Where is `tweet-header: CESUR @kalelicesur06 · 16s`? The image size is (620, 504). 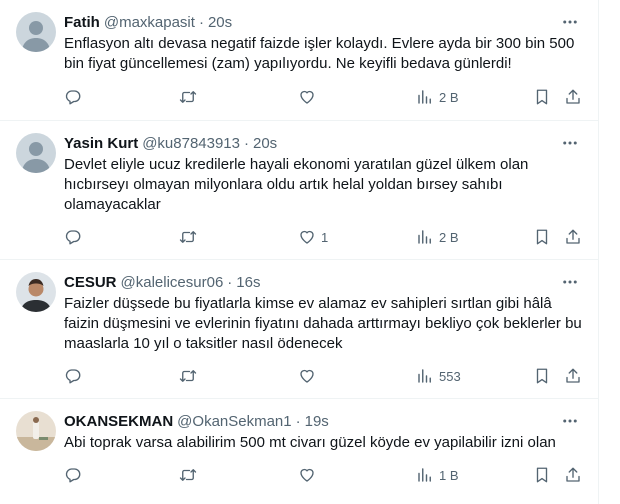
tweet-header: CESUR @kalelicesur06 · 16s is located at coordinates (162, 282).